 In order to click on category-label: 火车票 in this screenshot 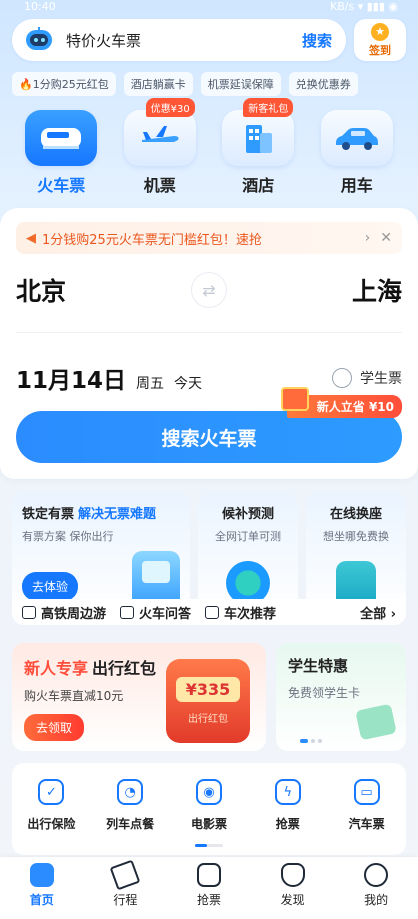, I will do `click(61, 185)`.